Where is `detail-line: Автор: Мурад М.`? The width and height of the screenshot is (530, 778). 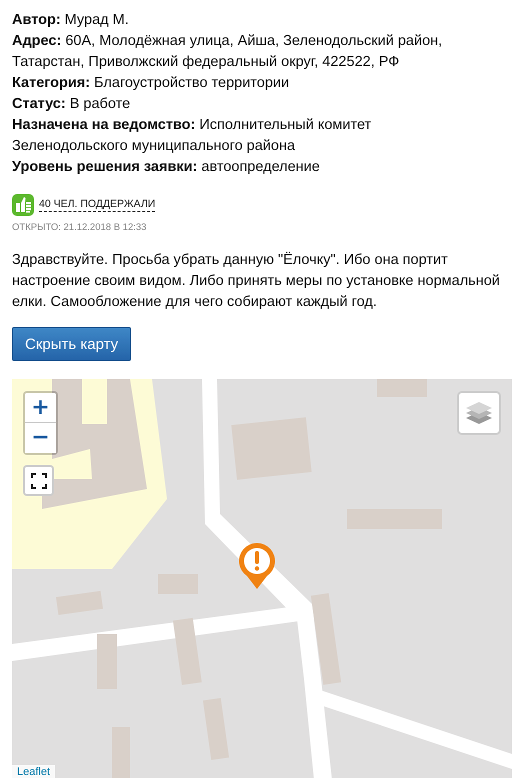 detail-line: Автор: Мурад М. is located at coordinates (71, 20).